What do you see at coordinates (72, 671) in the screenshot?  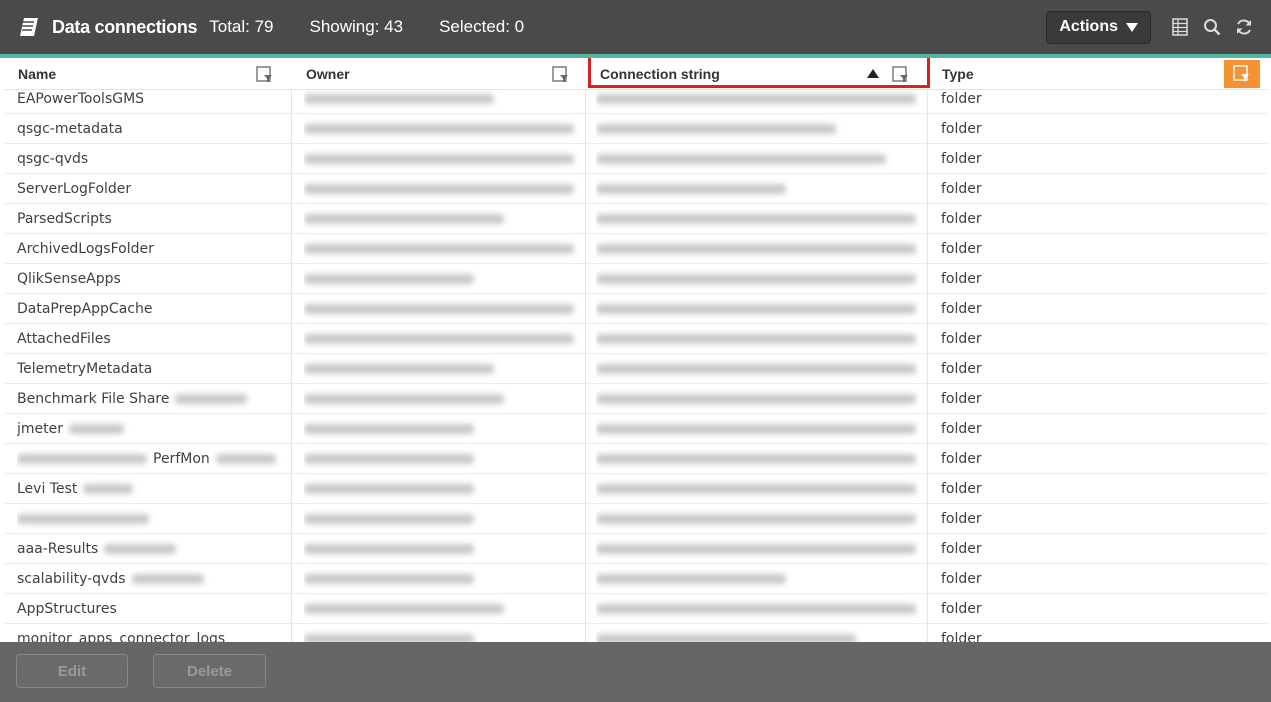 I see `edit-button: Edit` at bounding box center [72, 671].